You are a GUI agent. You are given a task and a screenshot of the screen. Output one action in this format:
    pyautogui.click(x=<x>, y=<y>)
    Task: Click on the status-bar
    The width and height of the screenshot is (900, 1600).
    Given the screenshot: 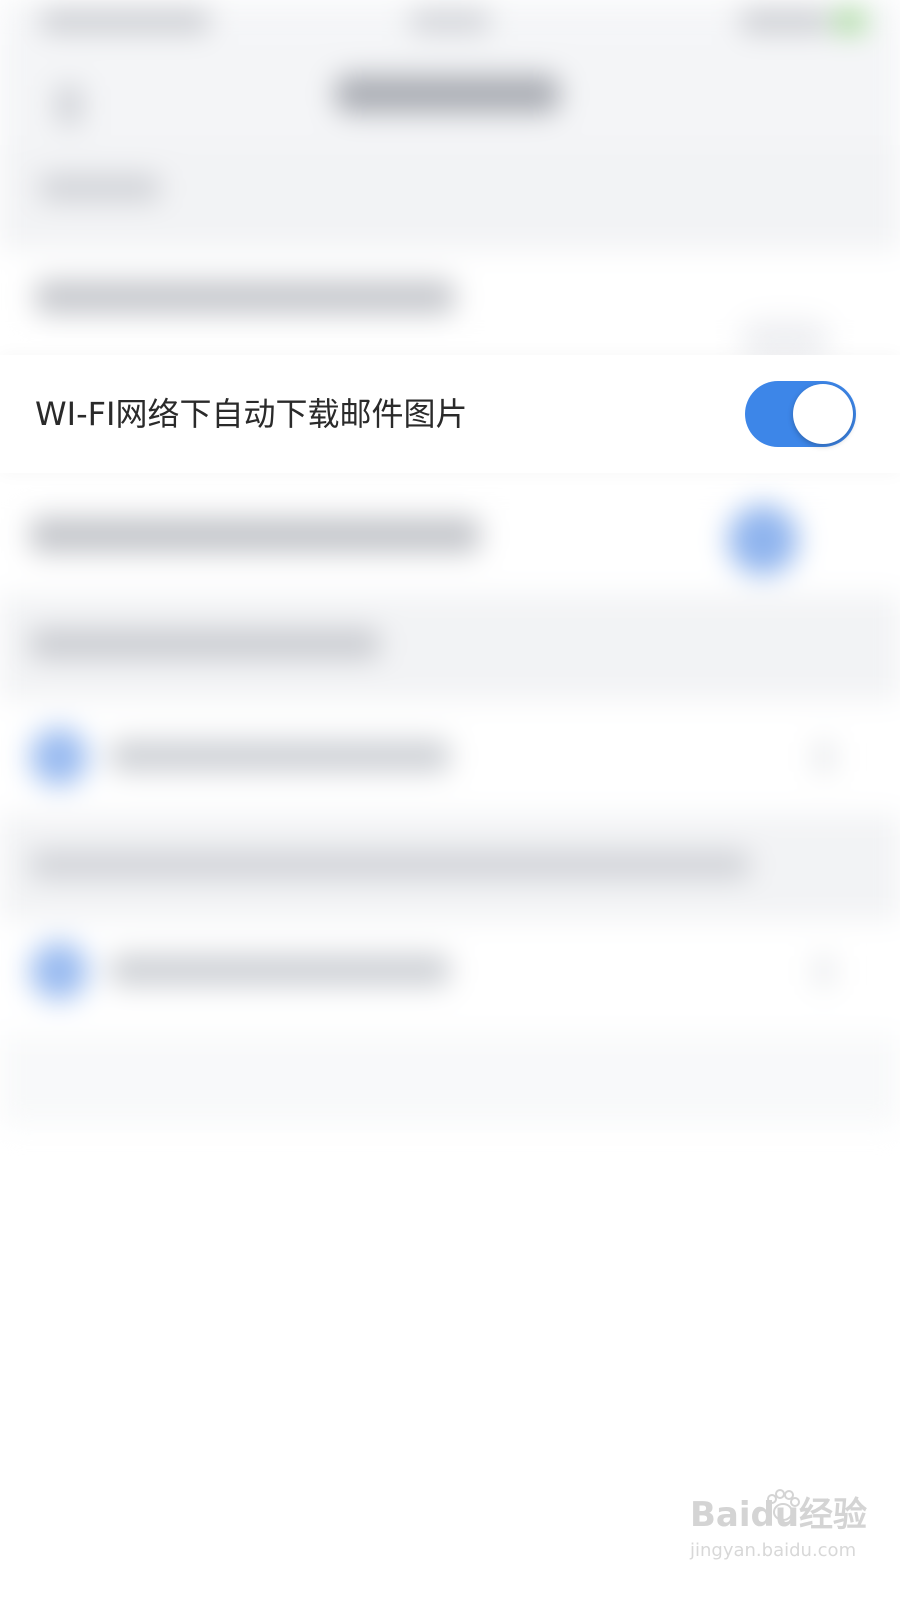 What is the action you would take?
    pyautogui.click(x=450, y=22)
    